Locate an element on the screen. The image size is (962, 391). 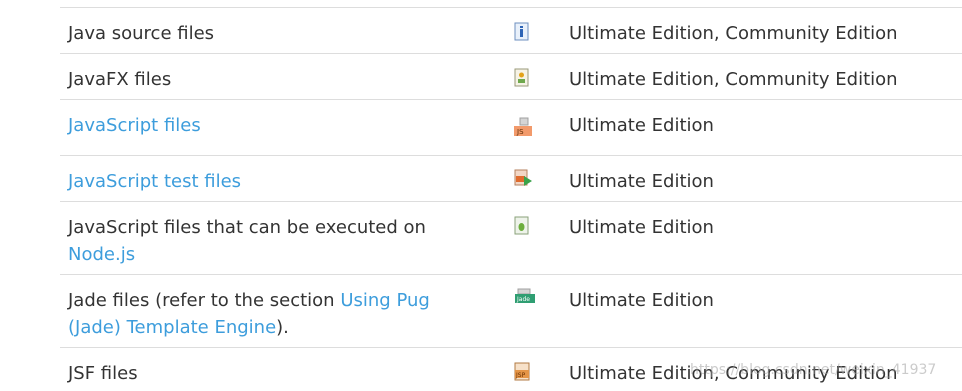
file-type-name: JavaScript test files is located at coordinates (278, 181).